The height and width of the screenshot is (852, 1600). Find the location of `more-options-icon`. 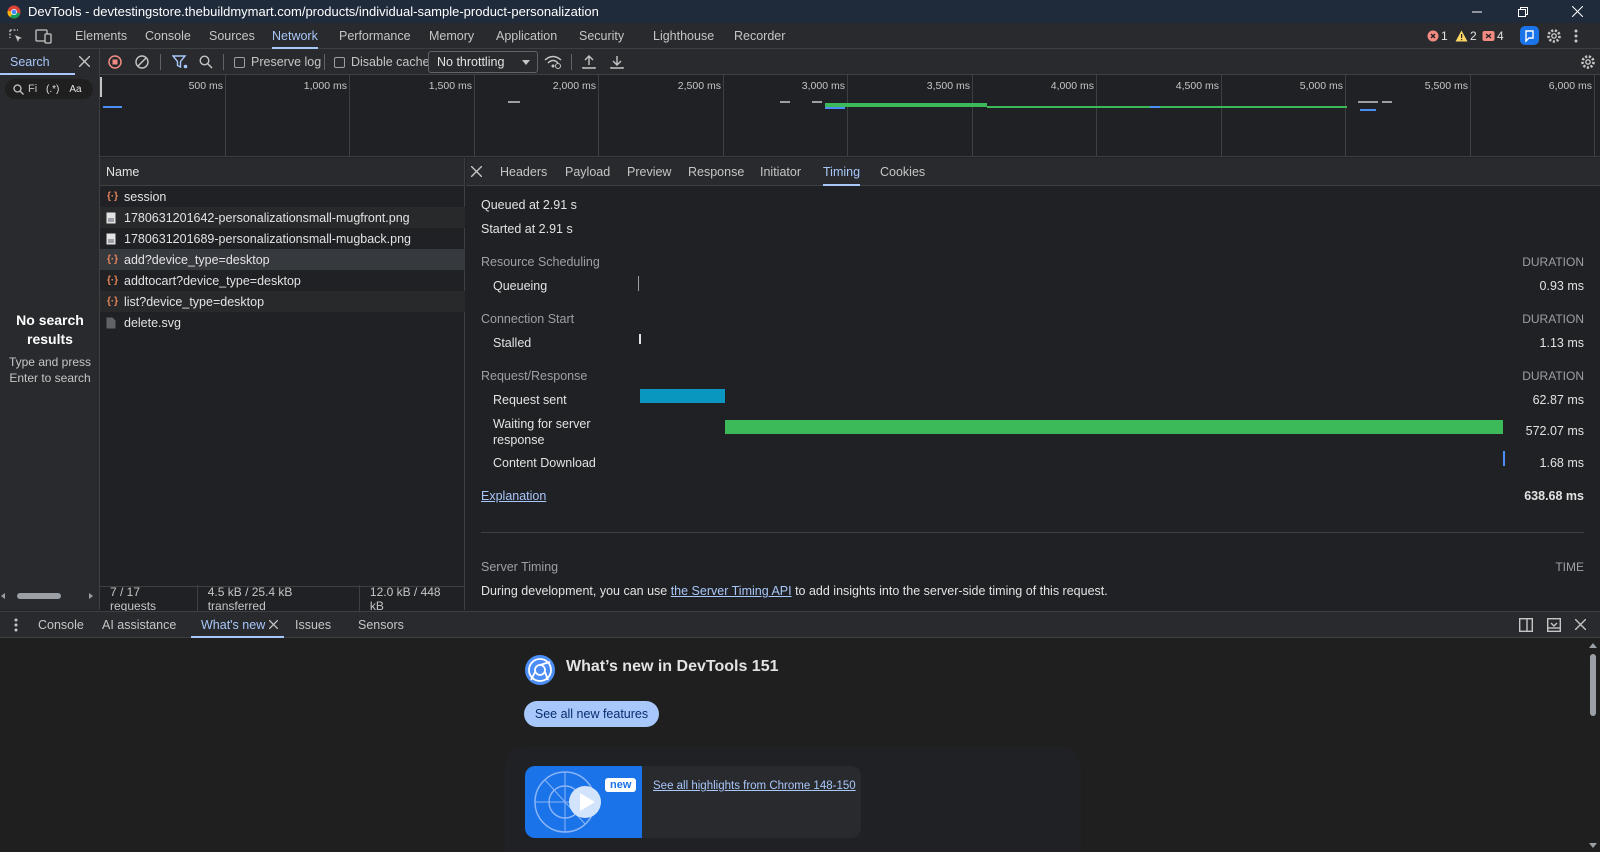

more-options-icon is located at coordinates (1576, 36).